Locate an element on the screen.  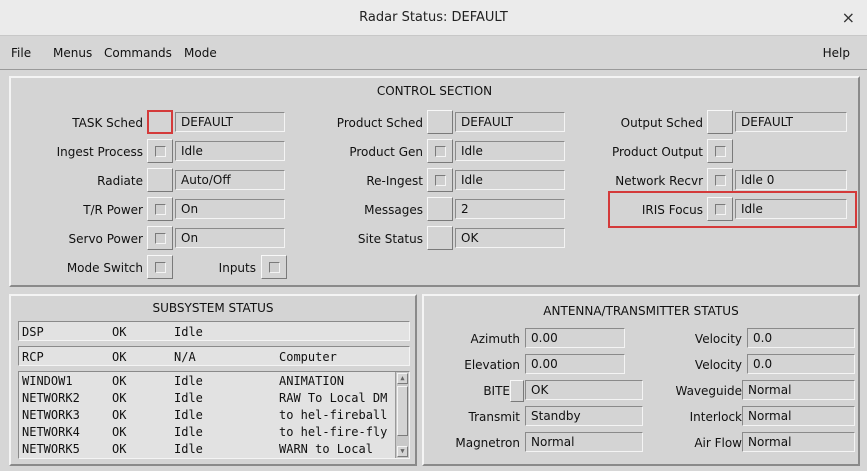
subsystem-row-rcp: RCP OK N/A Computer is located at coordinates (214, 356).